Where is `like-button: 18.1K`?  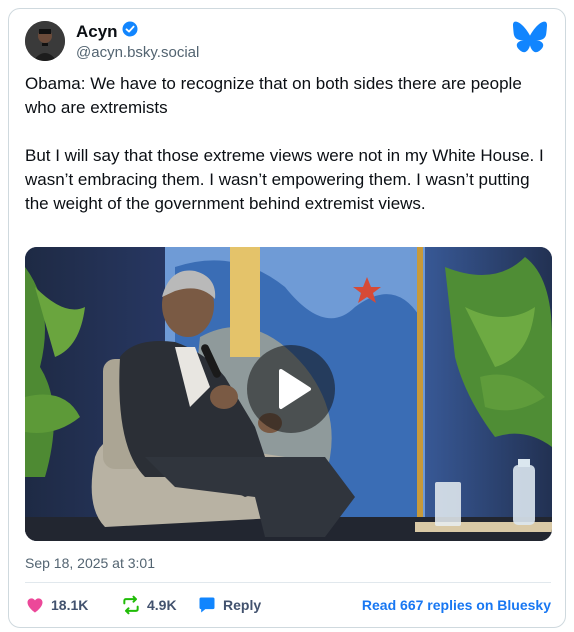
like-button: 18.1K is located at coordinates (56, 605).